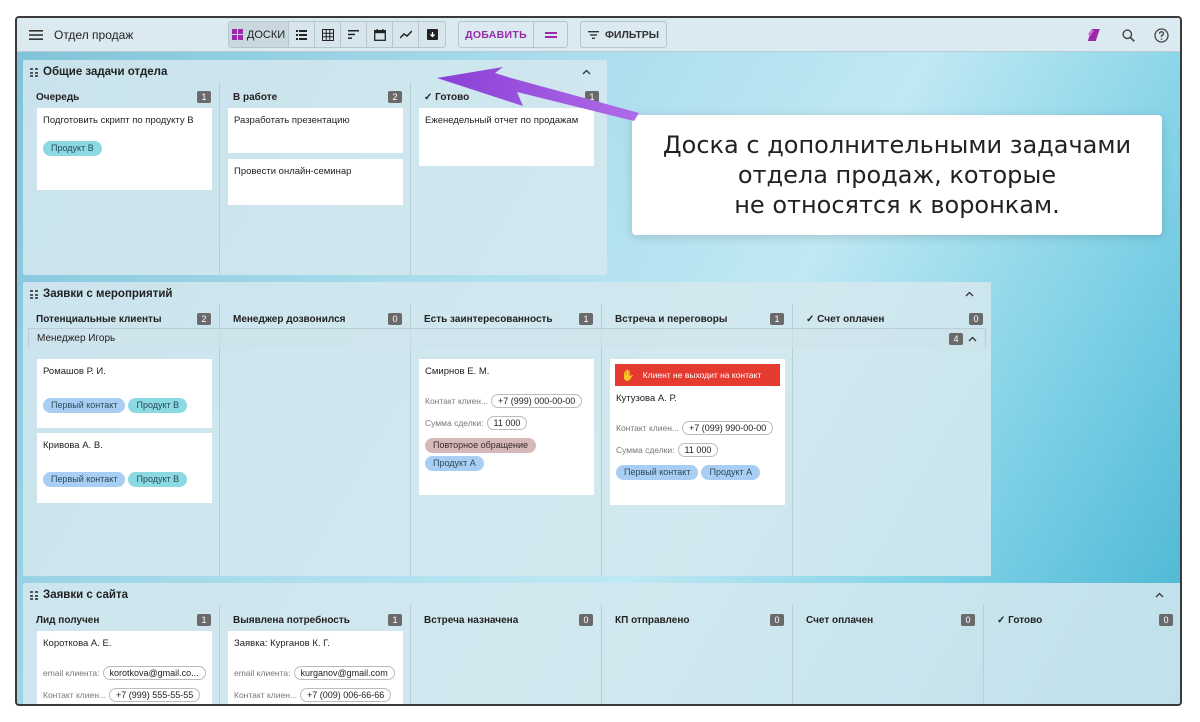 Image resolution: width=1200 pixels, height=722 pixels. I want to click on sort-view-button, so click(354, 34).